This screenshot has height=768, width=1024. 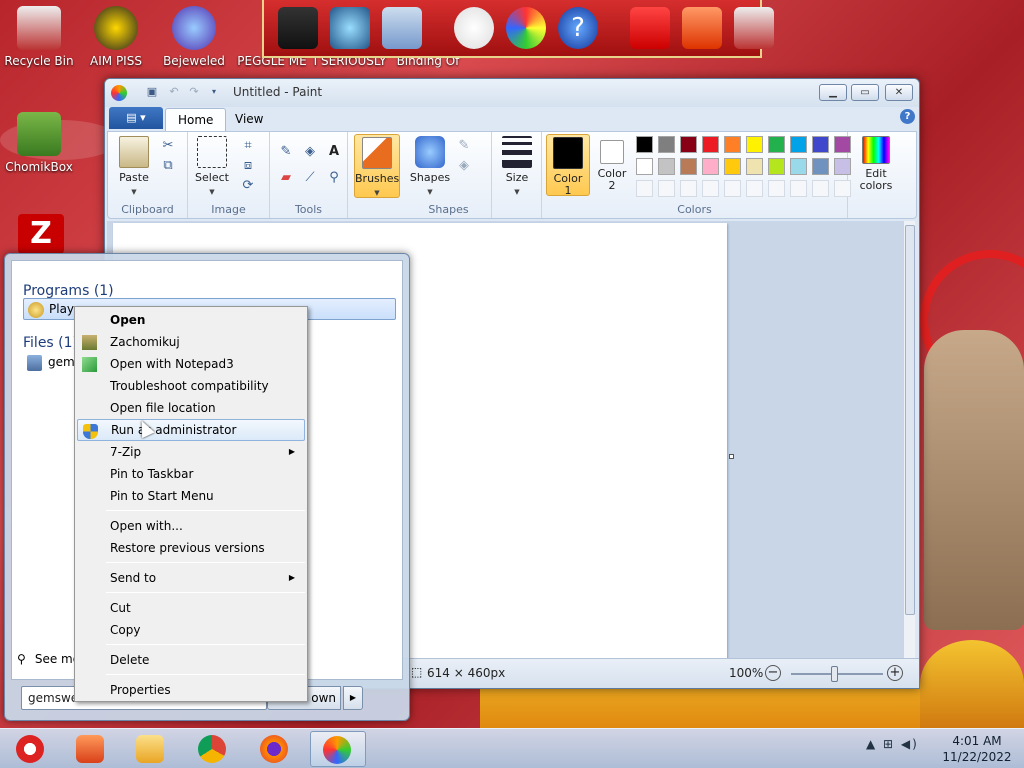 What do you see at coordinates (212, 167) in the screenshot?
I see `select-button: Select ▼` at bounding box center [212, 167].